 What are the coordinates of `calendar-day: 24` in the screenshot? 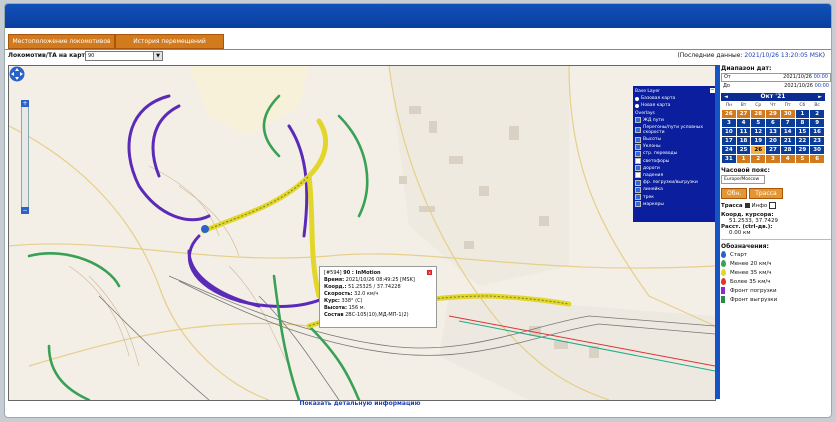 It's located at (729, 150).